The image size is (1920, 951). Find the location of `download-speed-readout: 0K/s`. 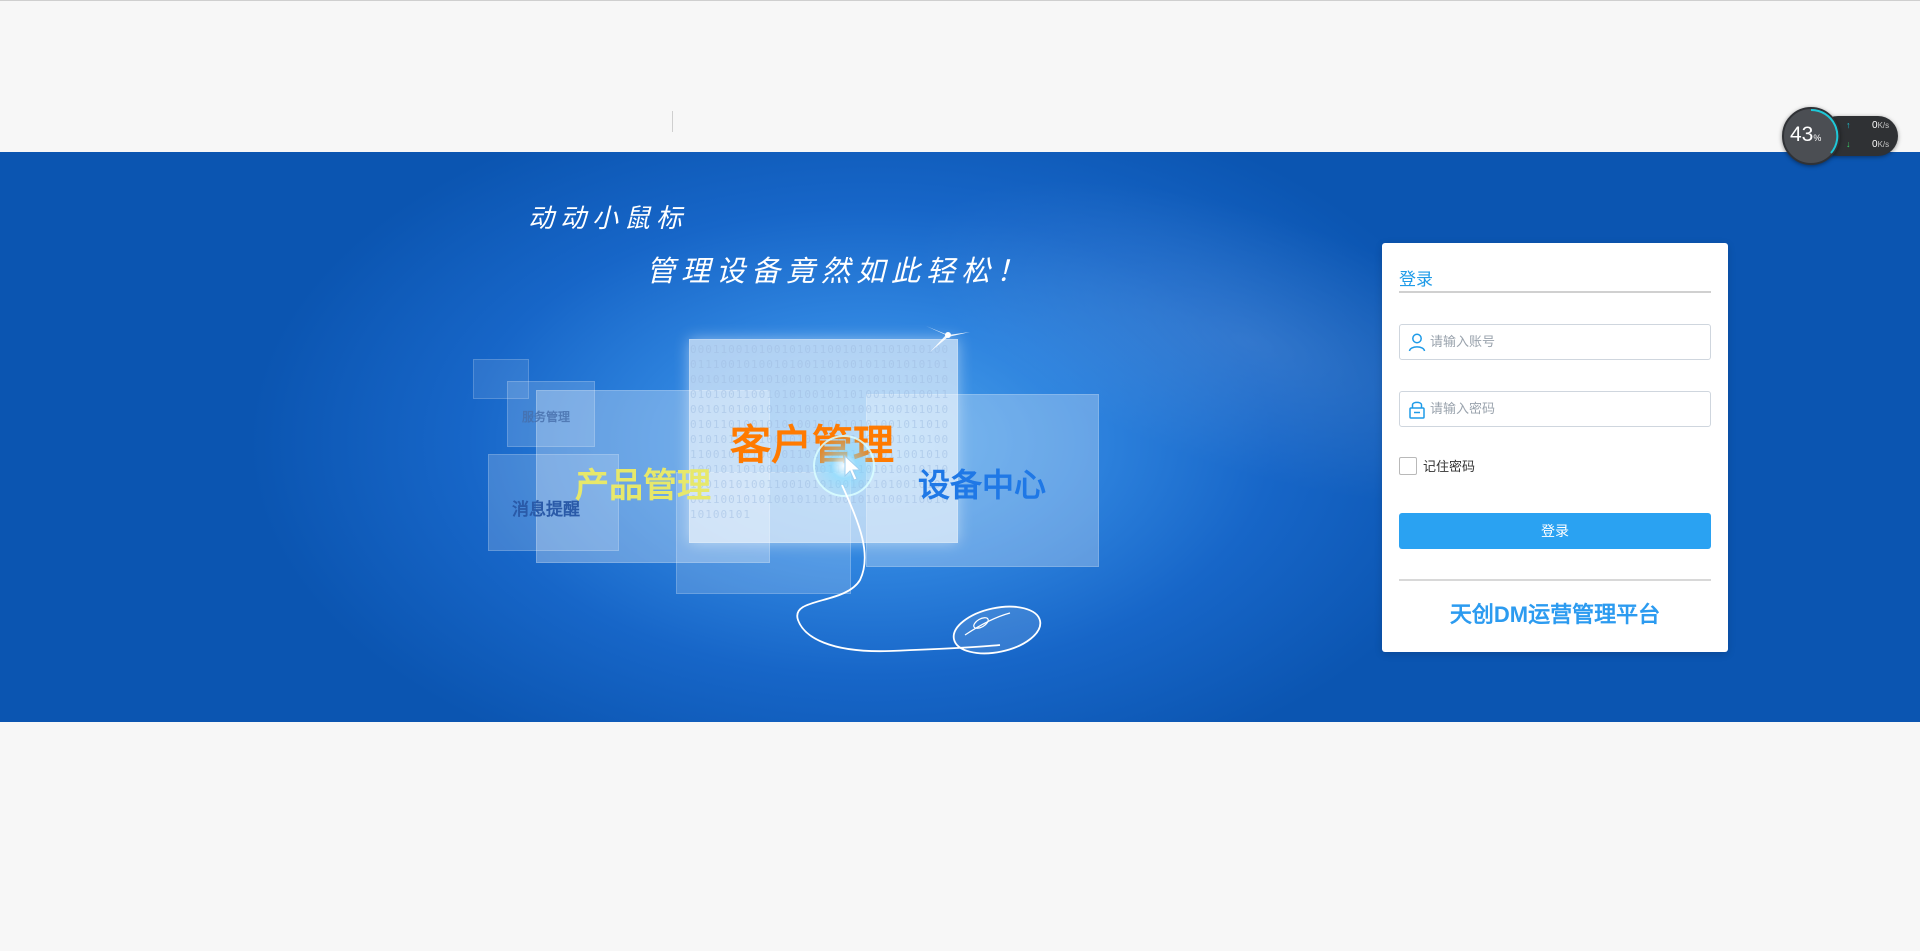

download-speed-readout: 0K/s is located at coordinates (1880, 144).